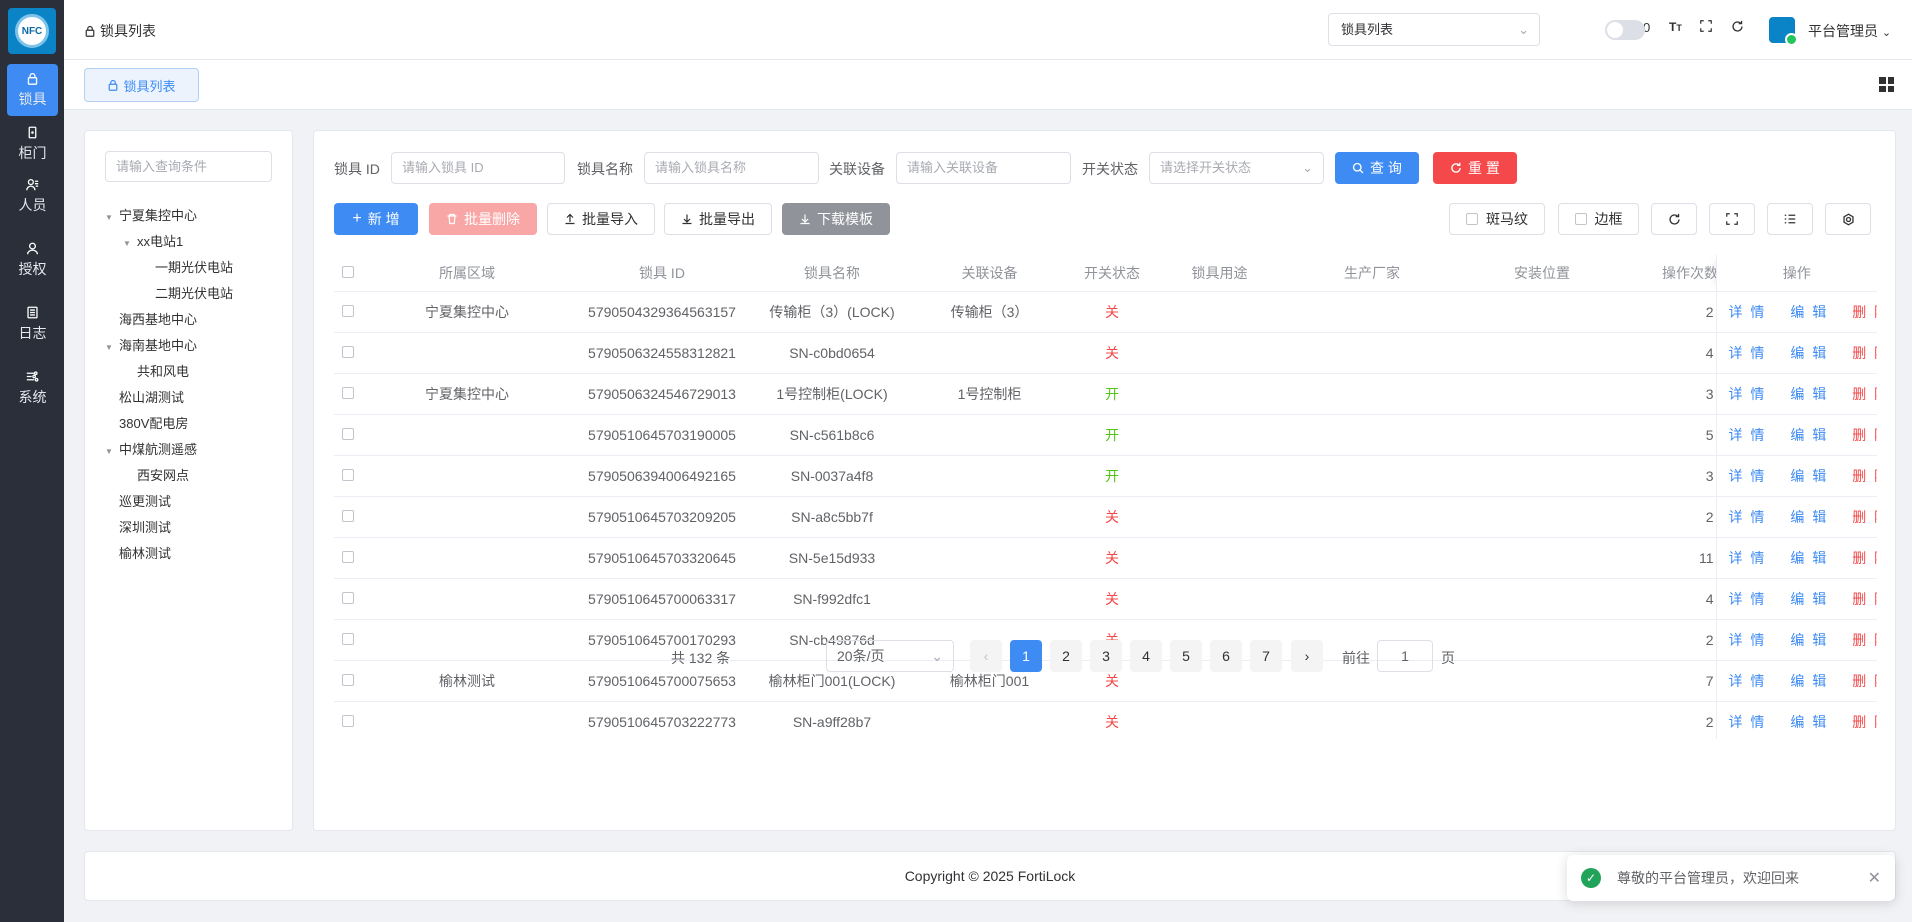 This screenshot has height=922, width=1912. Describe the element at coordinates (718, 219) in the screenshot. I see `batch-export-button: 批量导出` at that location.